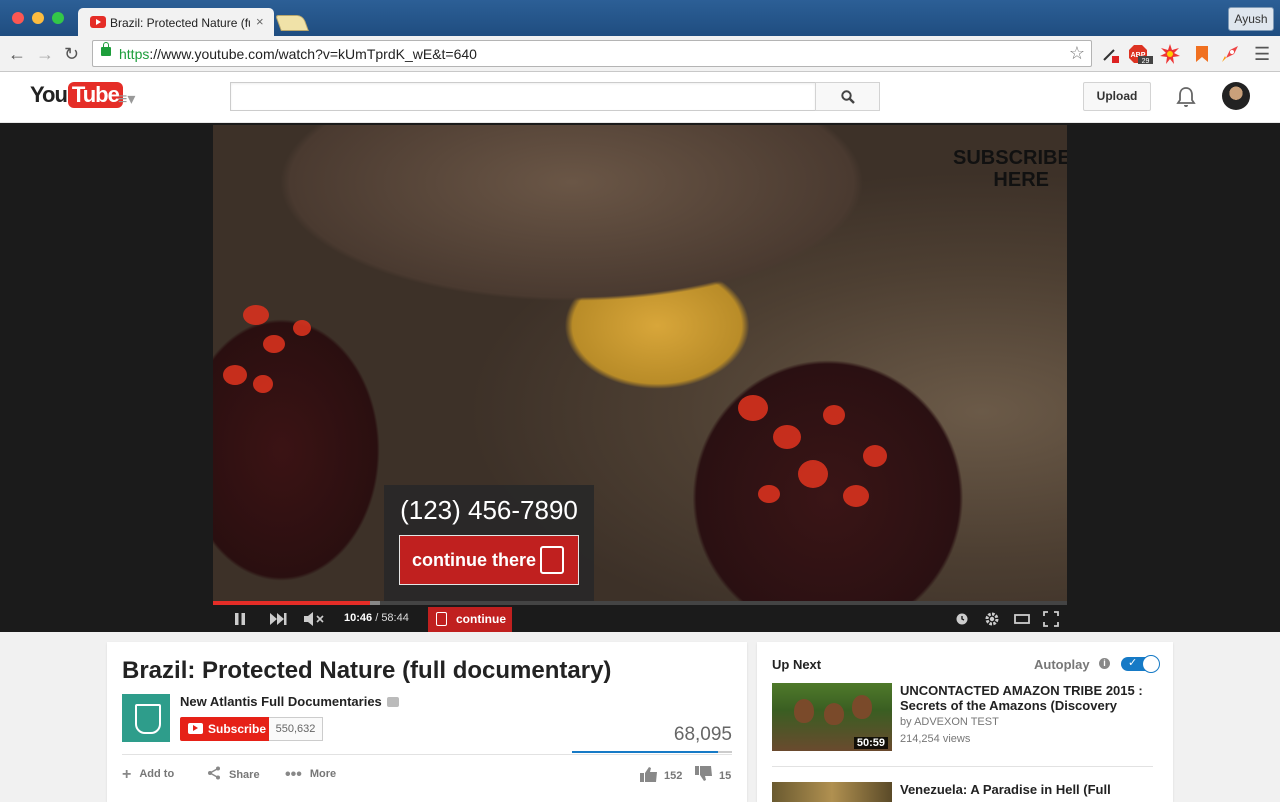  What do you see at coordinates (1030, 789) in the screenshot?
I see `video-link-title: Venezuela: A Paradise in Hell (Full` at bounding box center [1030, 789].